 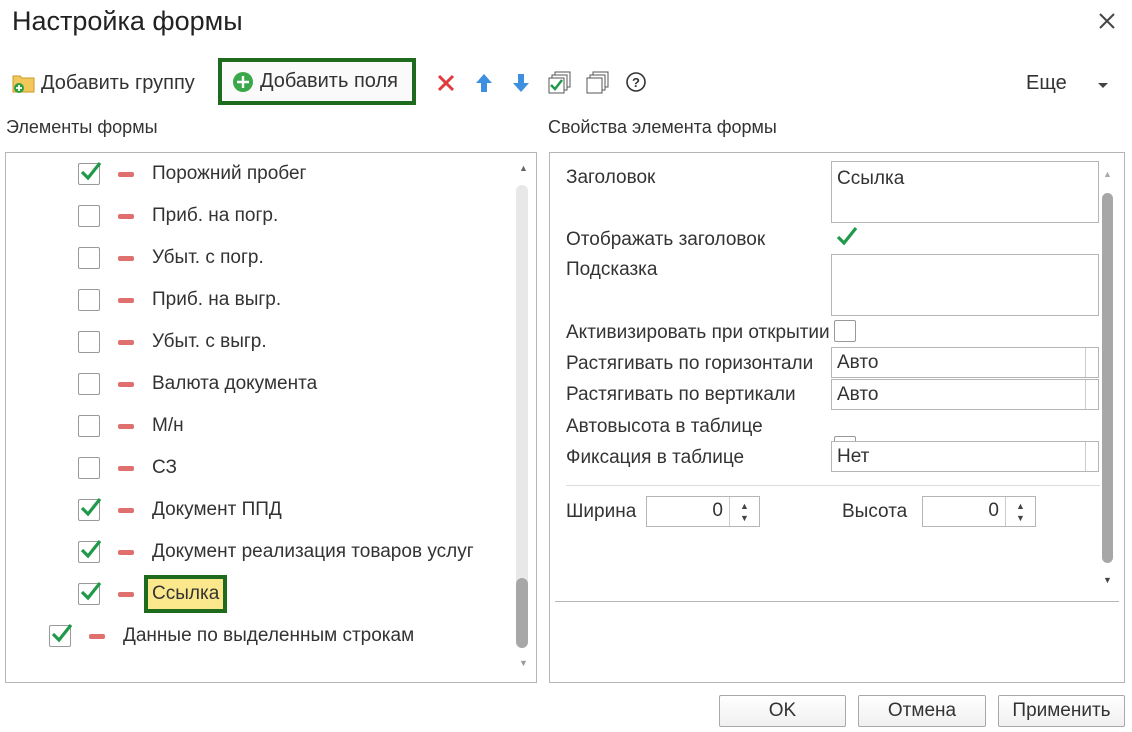 I want to click on tree-item: Убыт. с погр., so click(x=171, y=258).